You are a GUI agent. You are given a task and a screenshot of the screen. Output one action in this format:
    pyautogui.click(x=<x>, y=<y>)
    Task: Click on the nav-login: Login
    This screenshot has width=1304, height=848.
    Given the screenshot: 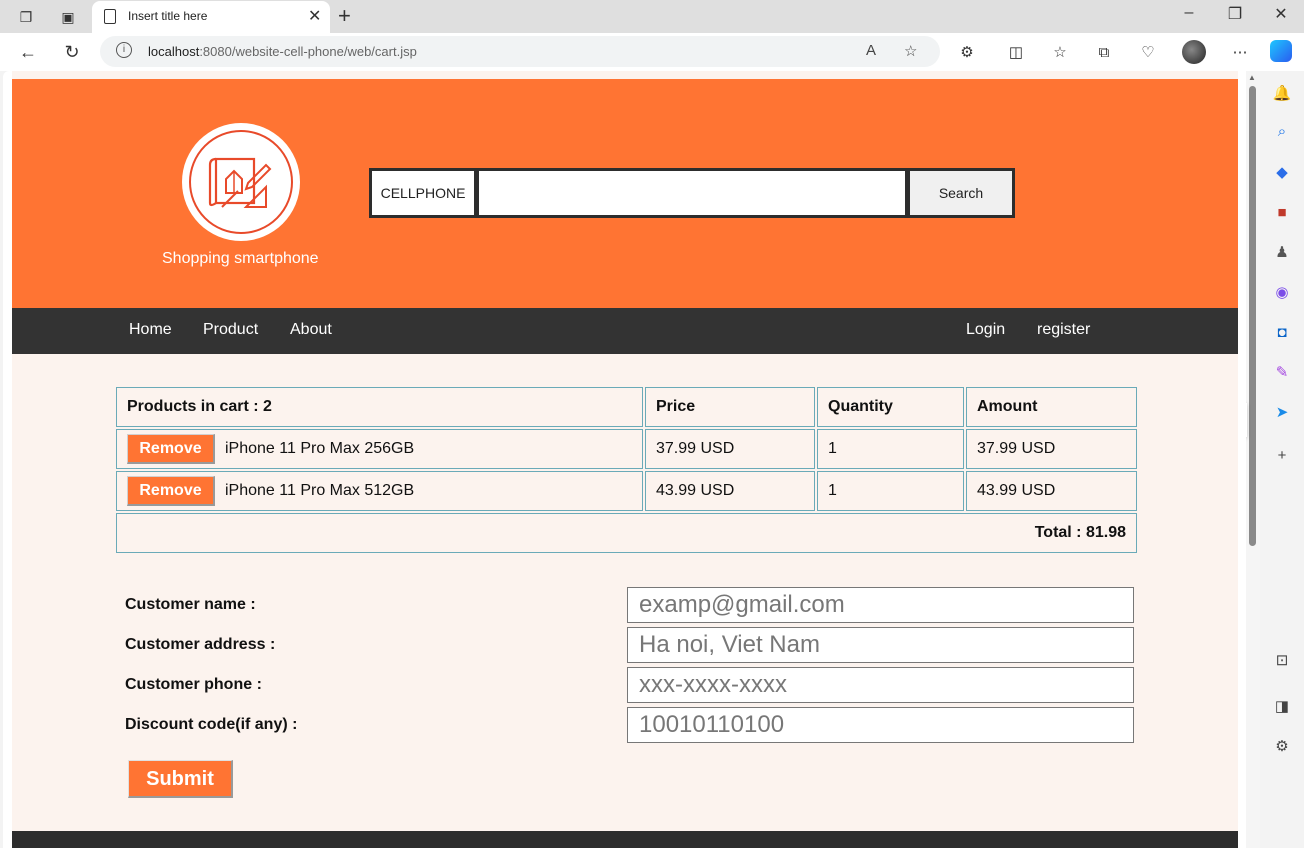 What is the action you would take?
    pyautogui.click(x=985, y=330)
    